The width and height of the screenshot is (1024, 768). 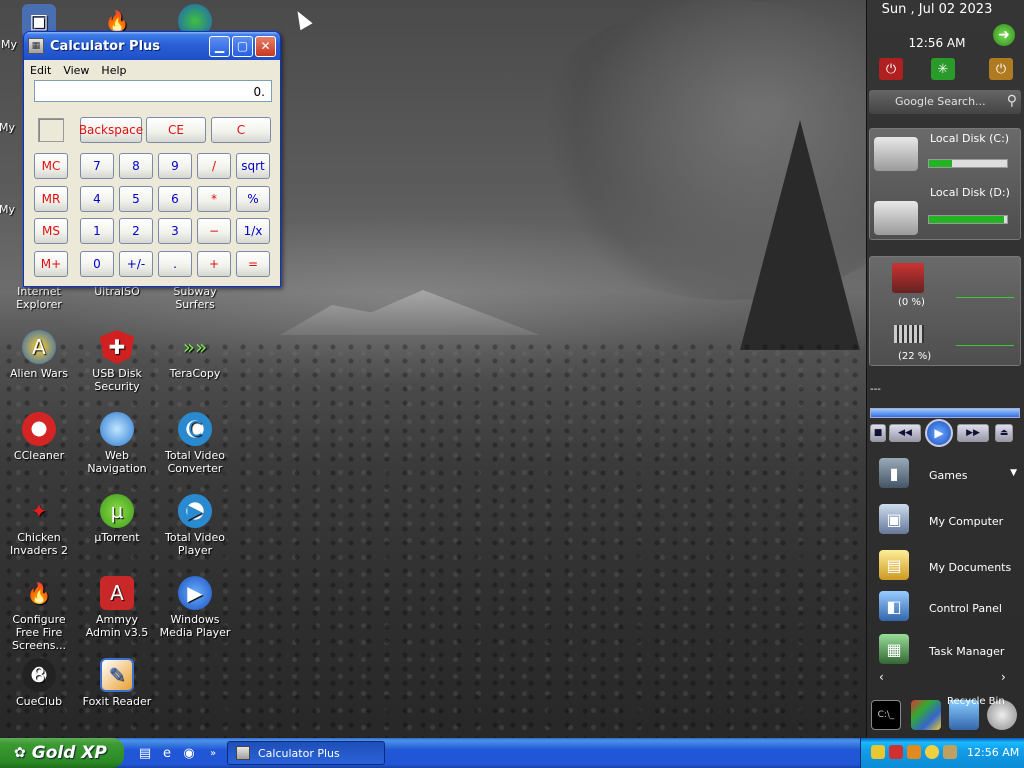 What do you see at coordinates (894, 473) in the screenshot?
I see `games-icon: ▮` at bounding box center [894, 473].